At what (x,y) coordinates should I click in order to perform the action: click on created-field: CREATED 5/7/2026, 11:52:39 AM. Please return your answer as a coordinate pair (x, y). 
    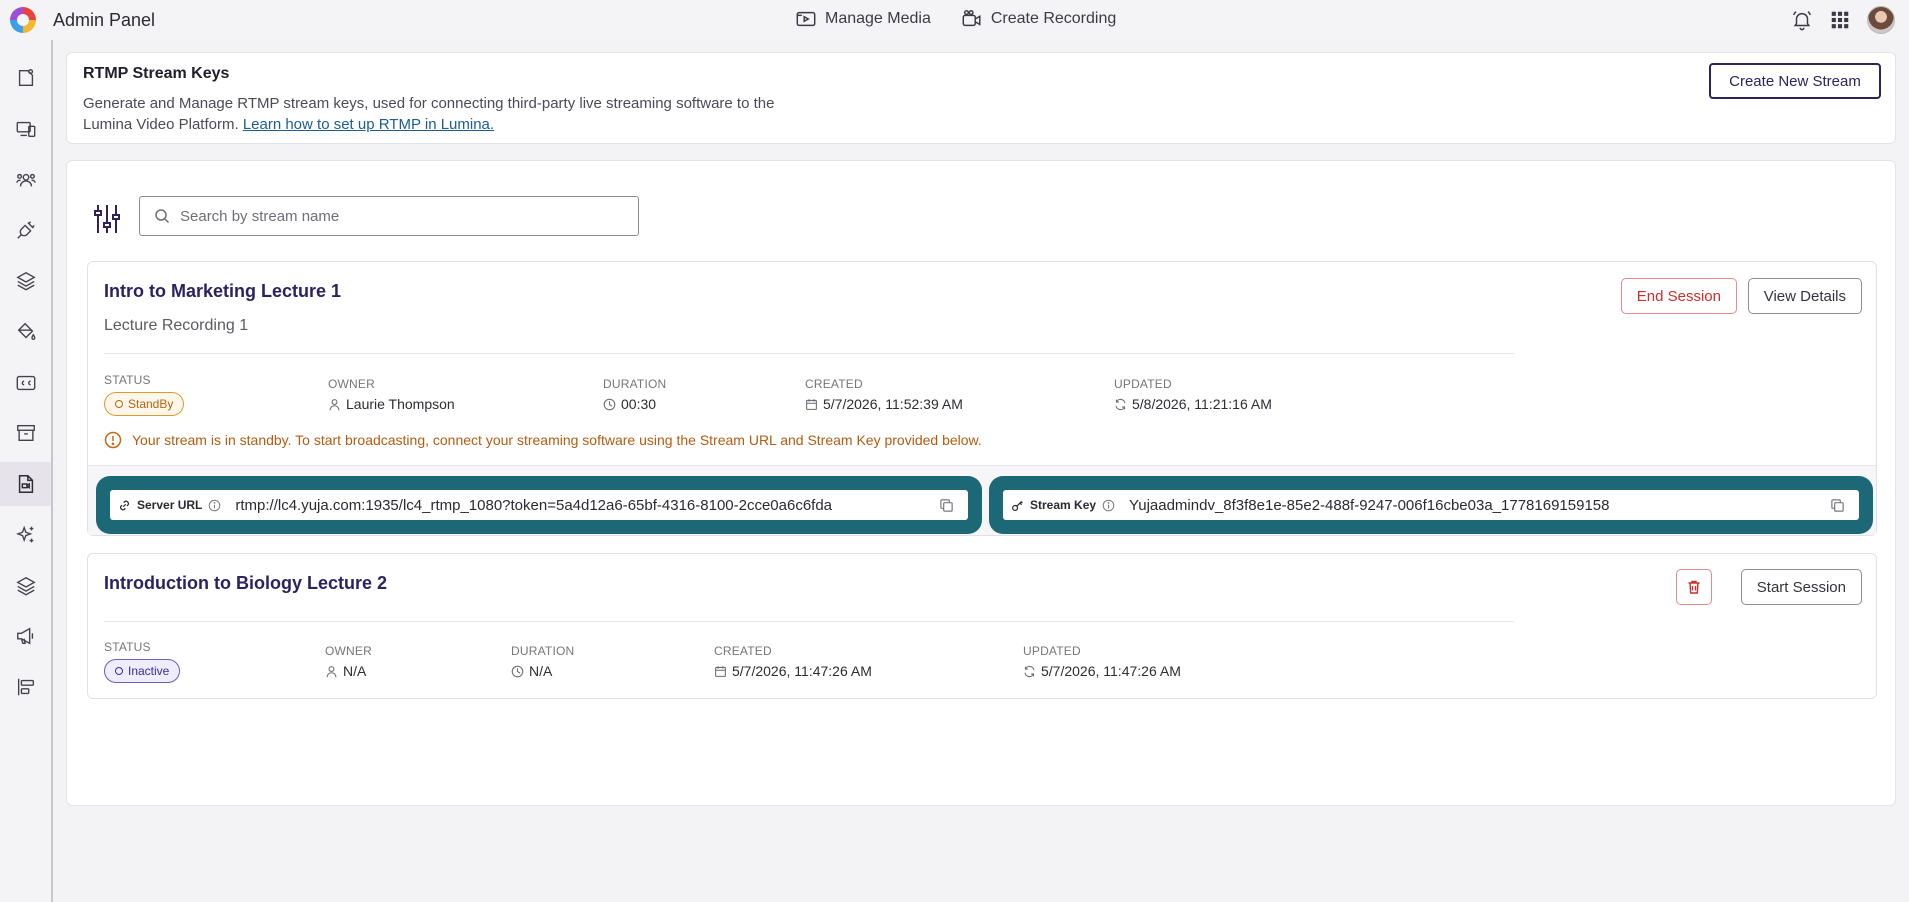
    Looking at the image, I should click on (884, 394).